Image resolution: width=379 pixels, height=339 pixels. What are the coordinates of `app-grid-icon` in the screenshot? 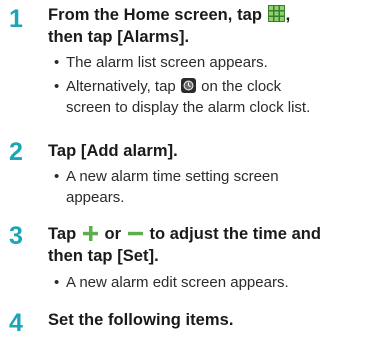 It's located at (276, 13).